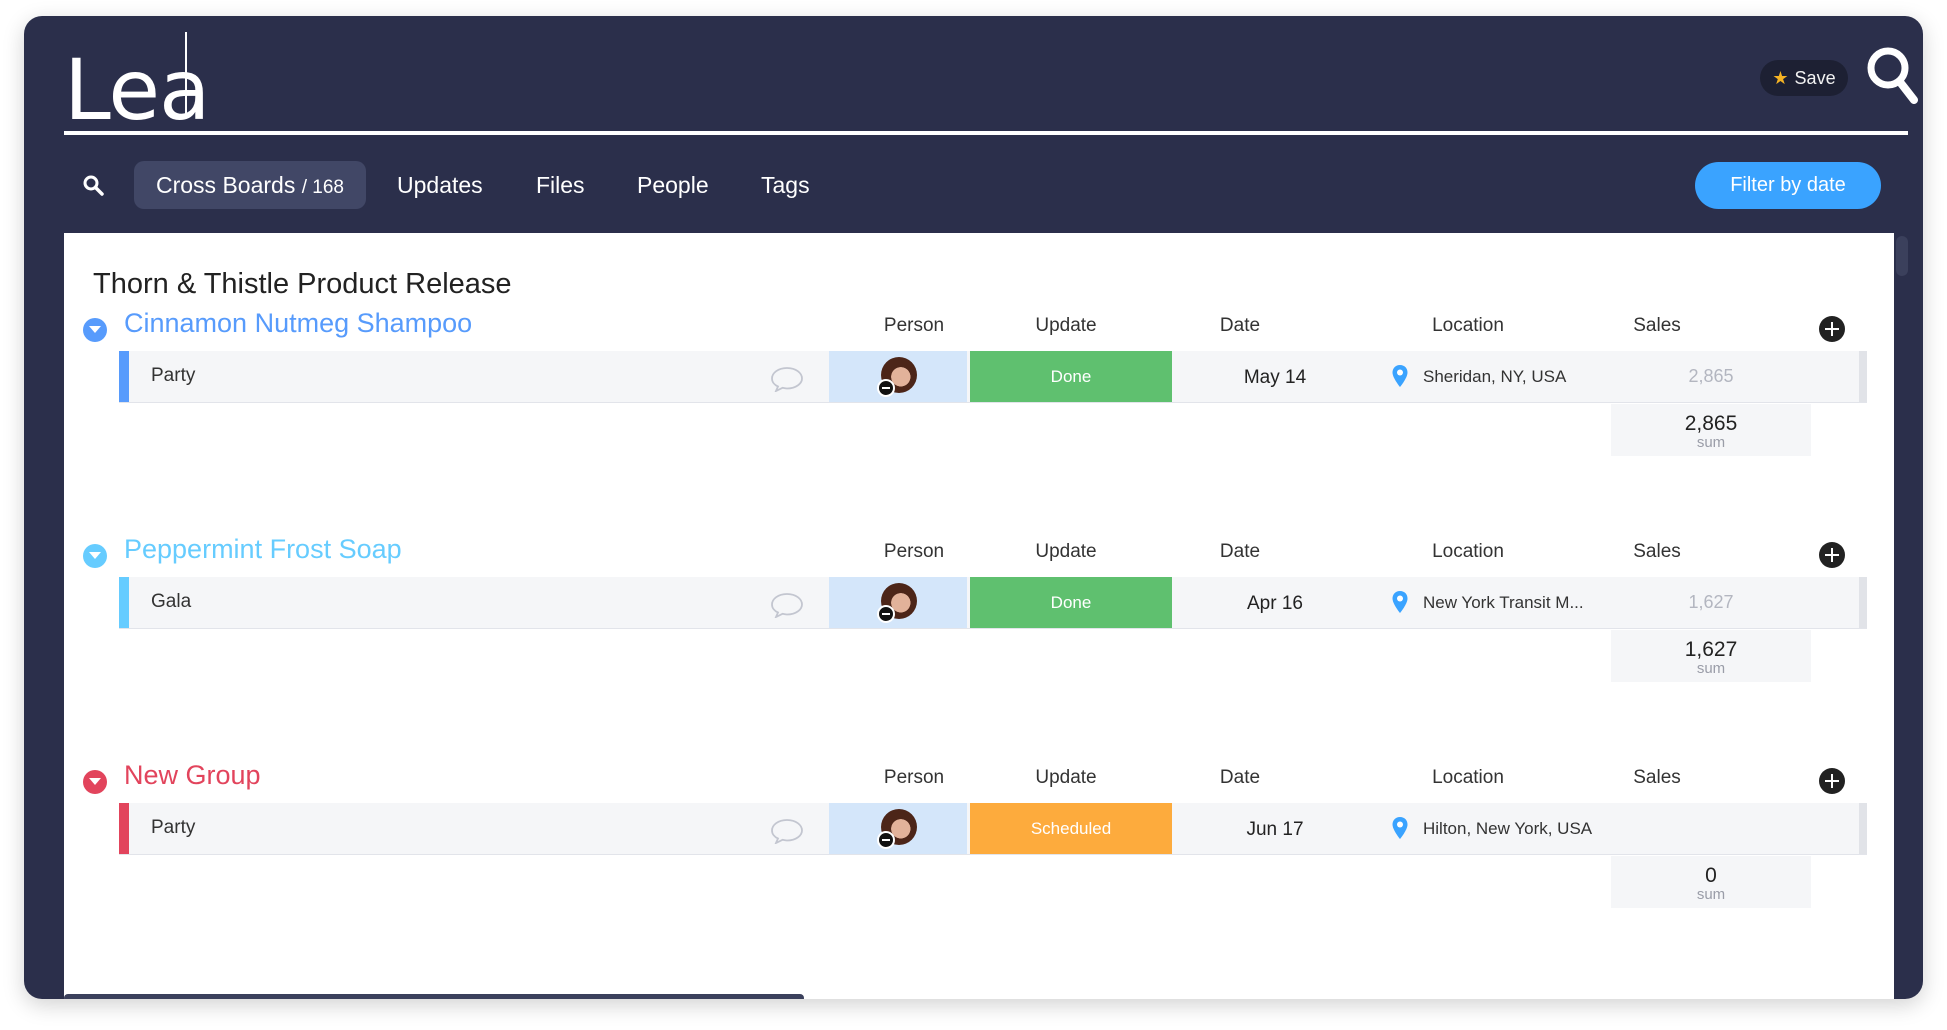 This screenshot has height=1030, width=1947. What do you see at coordinates (226, 185) in the screenshot?
I see `tab-label: Cross Boards` at bounding box center [226, 185].